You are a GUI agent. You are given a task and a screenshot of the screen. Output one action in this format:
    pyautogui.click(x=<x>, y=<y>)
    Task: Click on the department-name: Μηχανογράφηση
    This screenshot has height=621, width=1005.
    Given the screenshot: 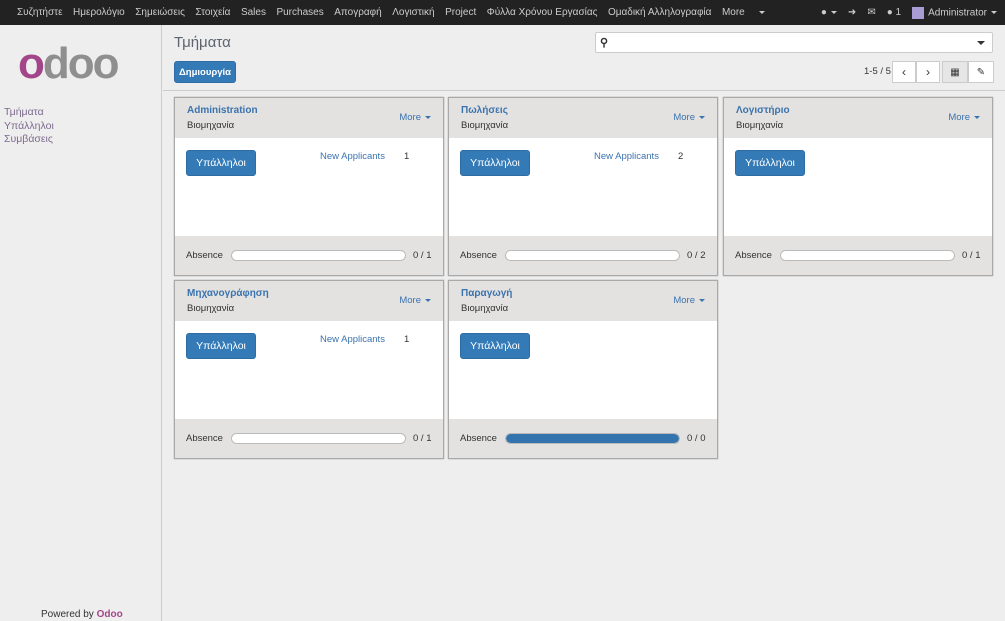 What is the action you would take?
    pyautogui.click(x=228, y=293)
    